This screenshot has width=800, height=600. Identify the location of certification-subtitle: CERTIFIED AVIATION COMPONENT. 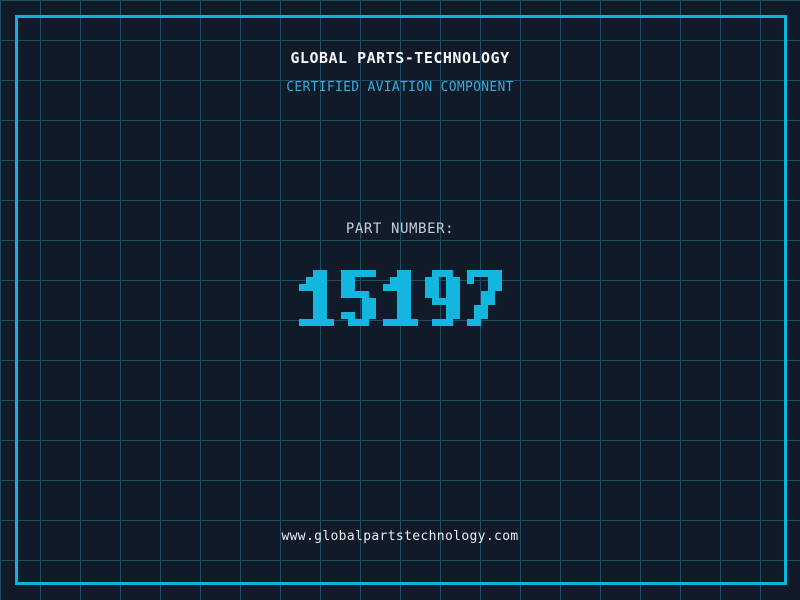
(400, 87).